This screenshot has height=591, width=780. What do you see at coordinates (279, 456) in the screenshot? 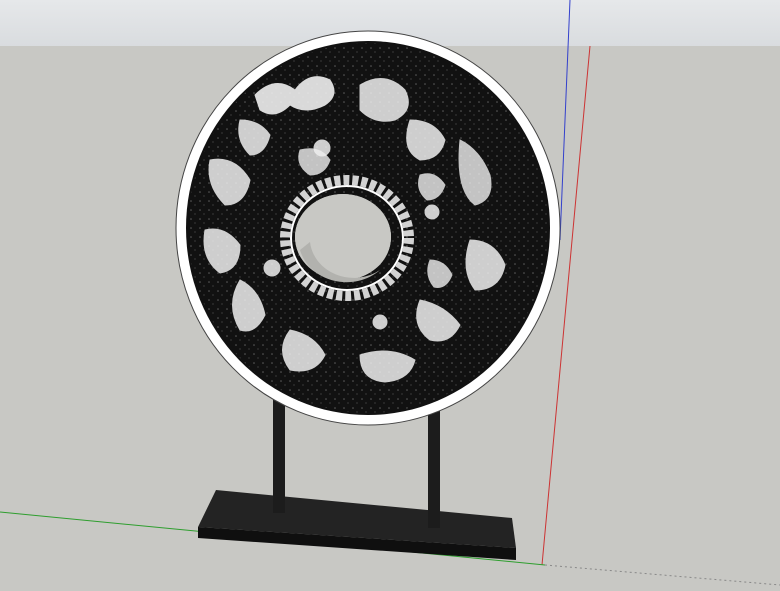
I see `stand-post-left` at bounding box center [279, 456].